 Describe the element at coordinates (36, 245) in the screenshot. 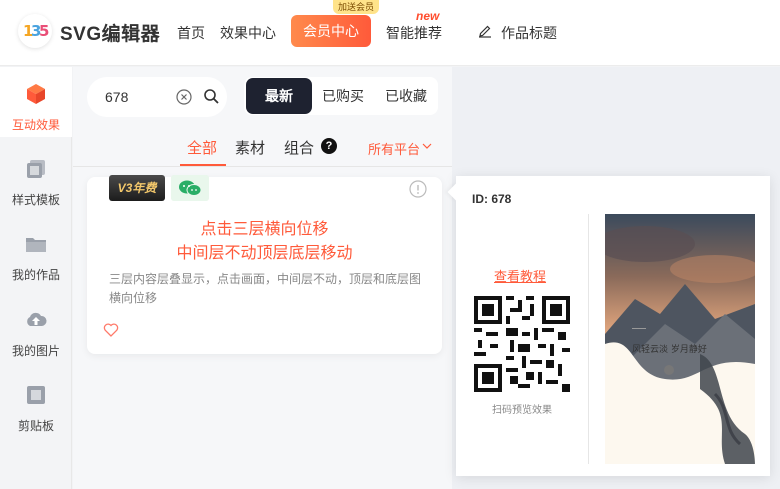

I see `folder-icon` at that location.